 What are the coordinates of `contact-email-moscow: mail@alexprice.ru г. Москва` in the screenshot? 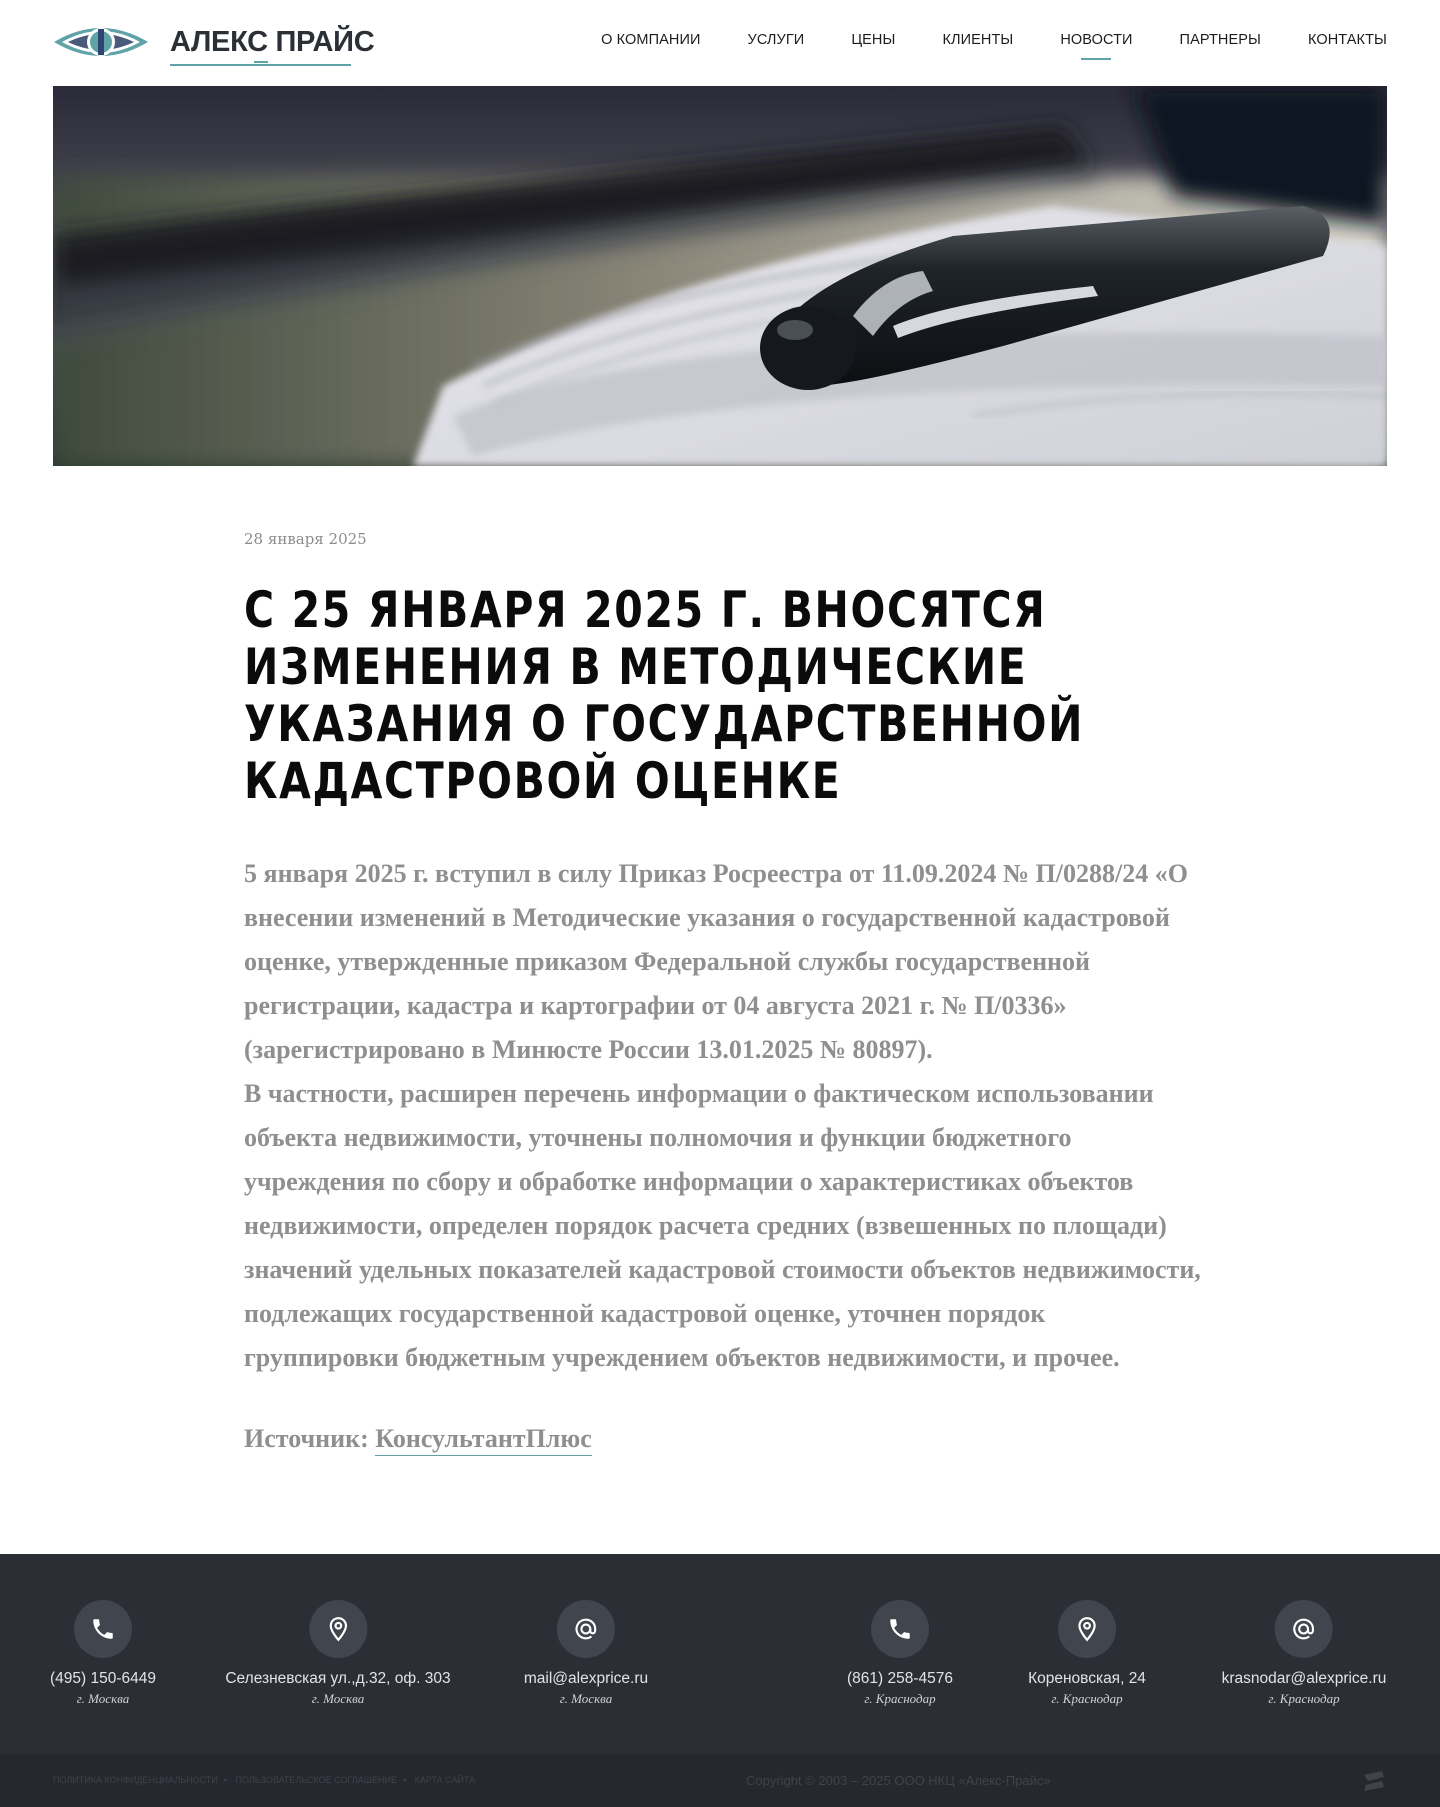 It's located at (586, 1653).